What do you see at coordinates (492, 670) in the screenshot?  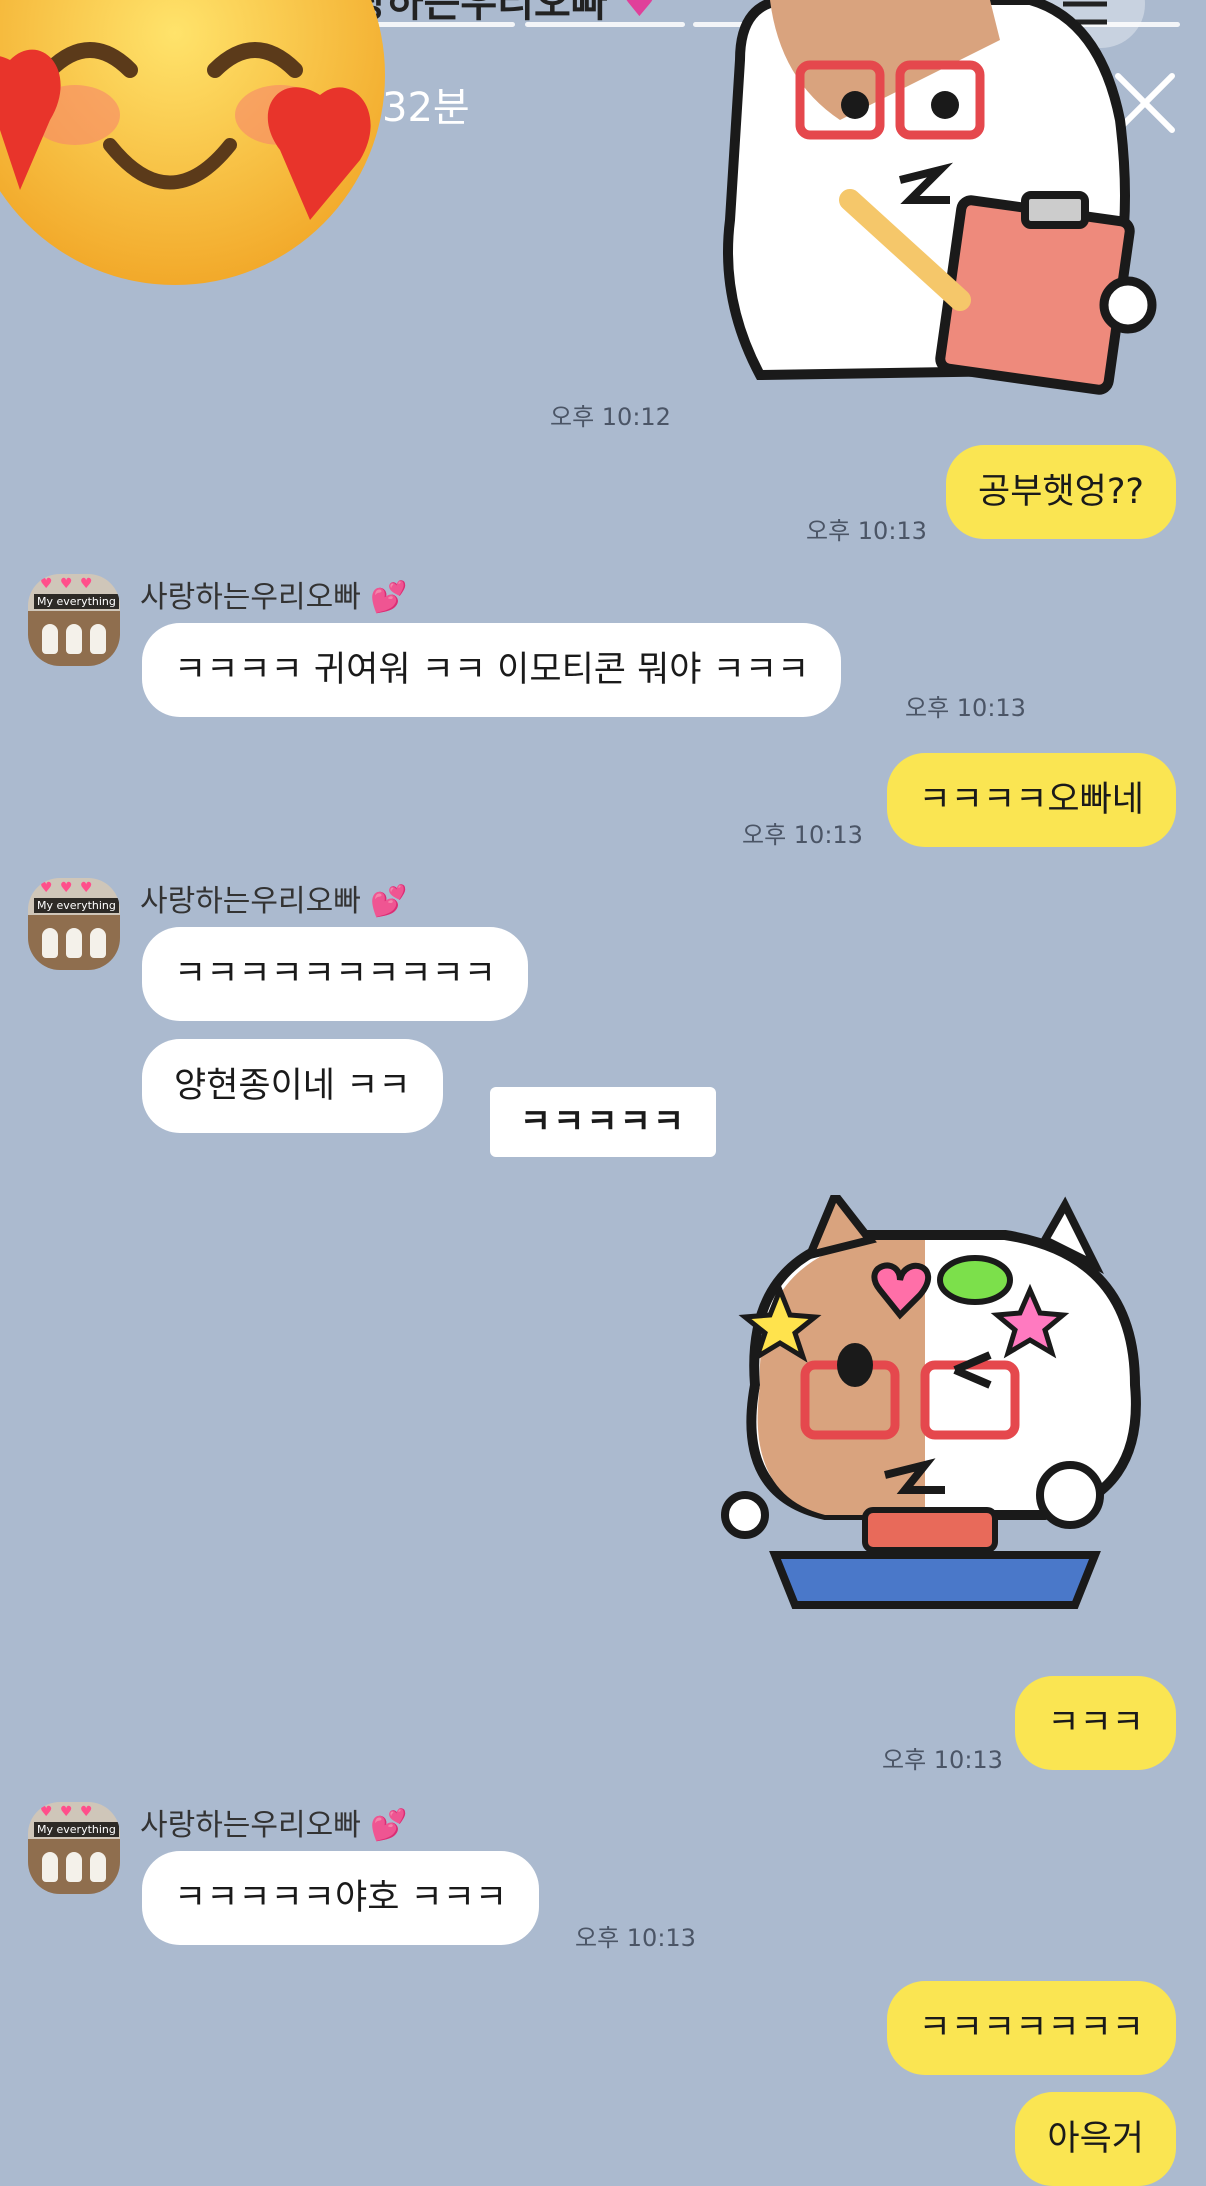 I see `incoming-message-bubble: ㅋㅋㅋㅋ 귀여워 ㅋㅋ 이모티콘 뭐야 ㅋㅋㅋ` at bounding box center [492, 670].